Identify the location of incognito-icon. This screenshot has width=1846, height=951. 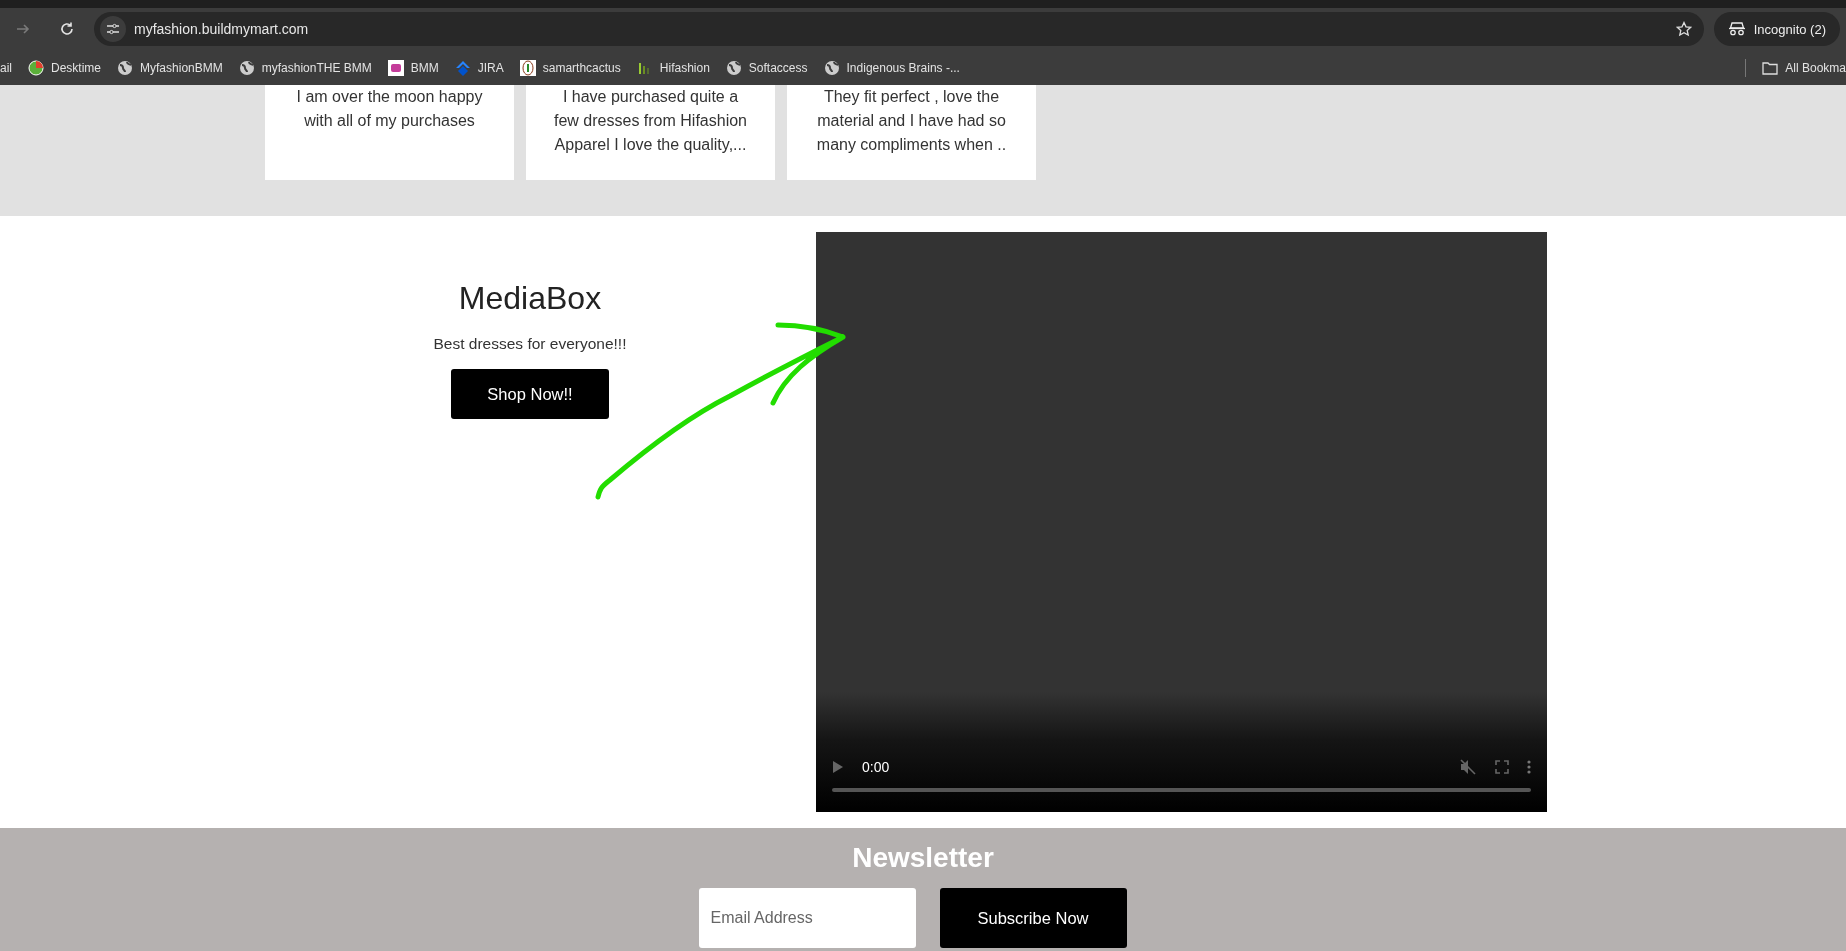
(1736, 29).